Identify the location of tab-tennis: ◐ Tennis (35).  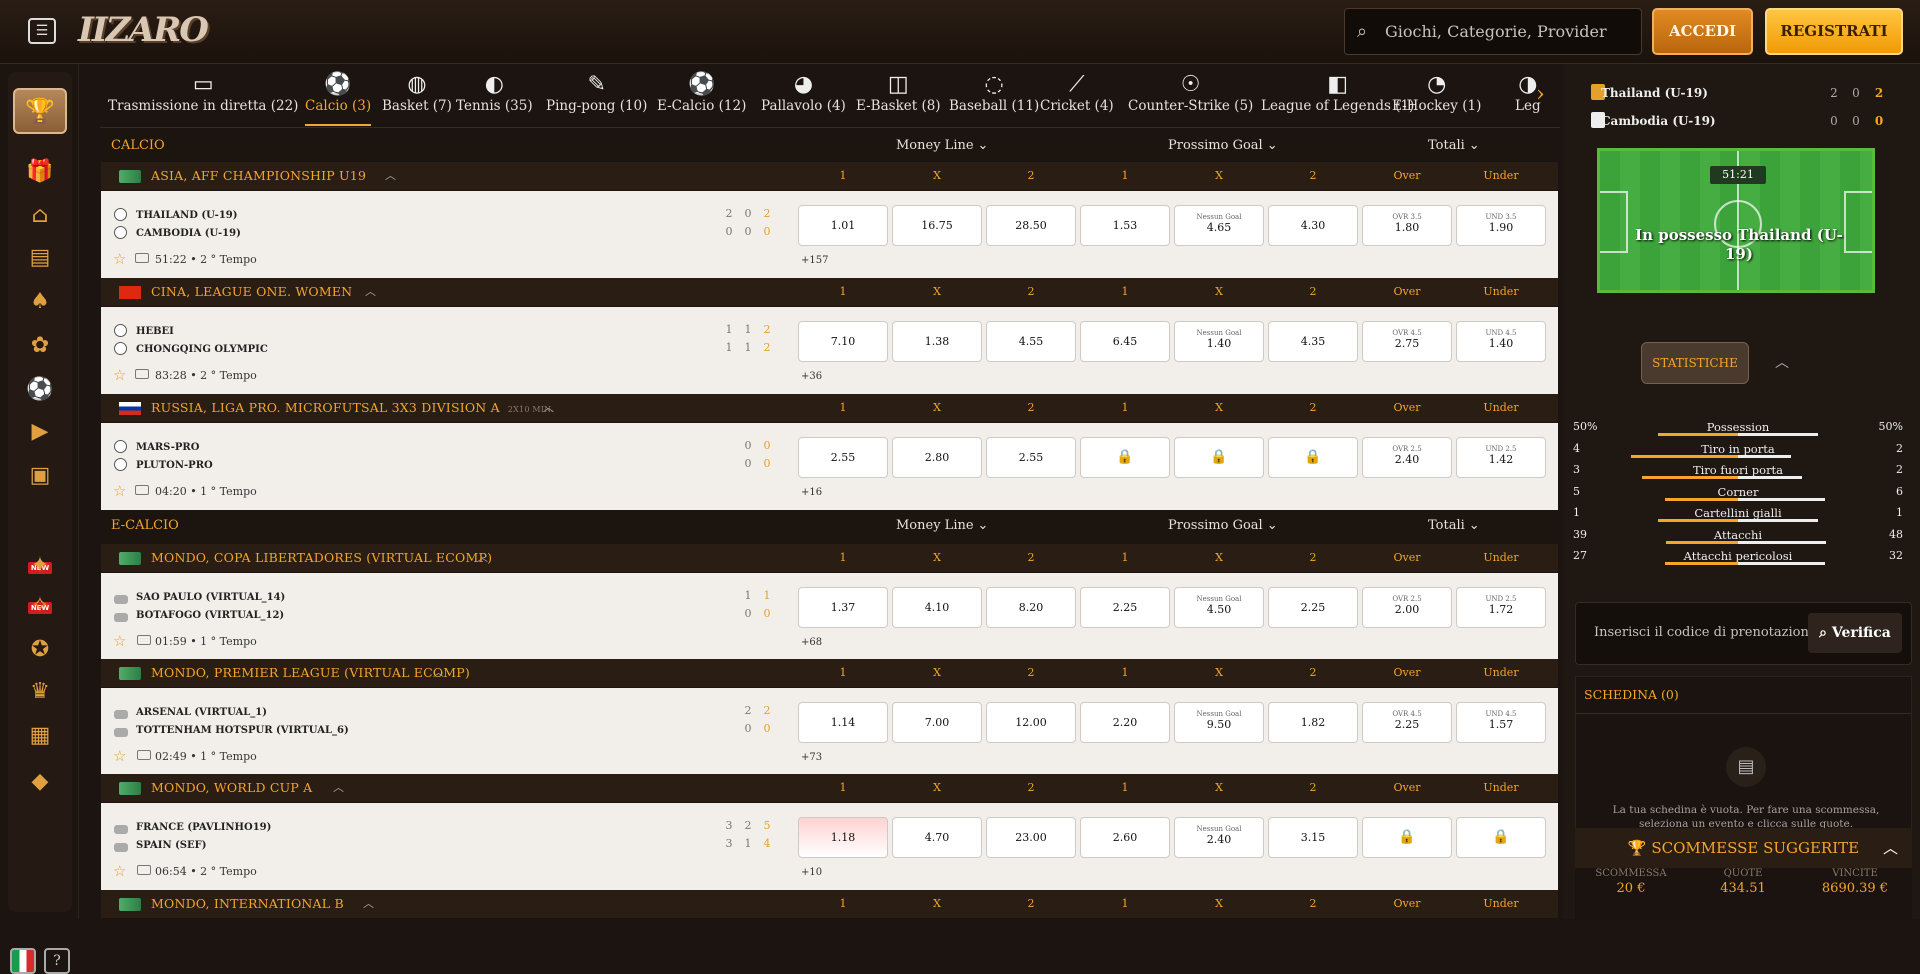
(494, 97).